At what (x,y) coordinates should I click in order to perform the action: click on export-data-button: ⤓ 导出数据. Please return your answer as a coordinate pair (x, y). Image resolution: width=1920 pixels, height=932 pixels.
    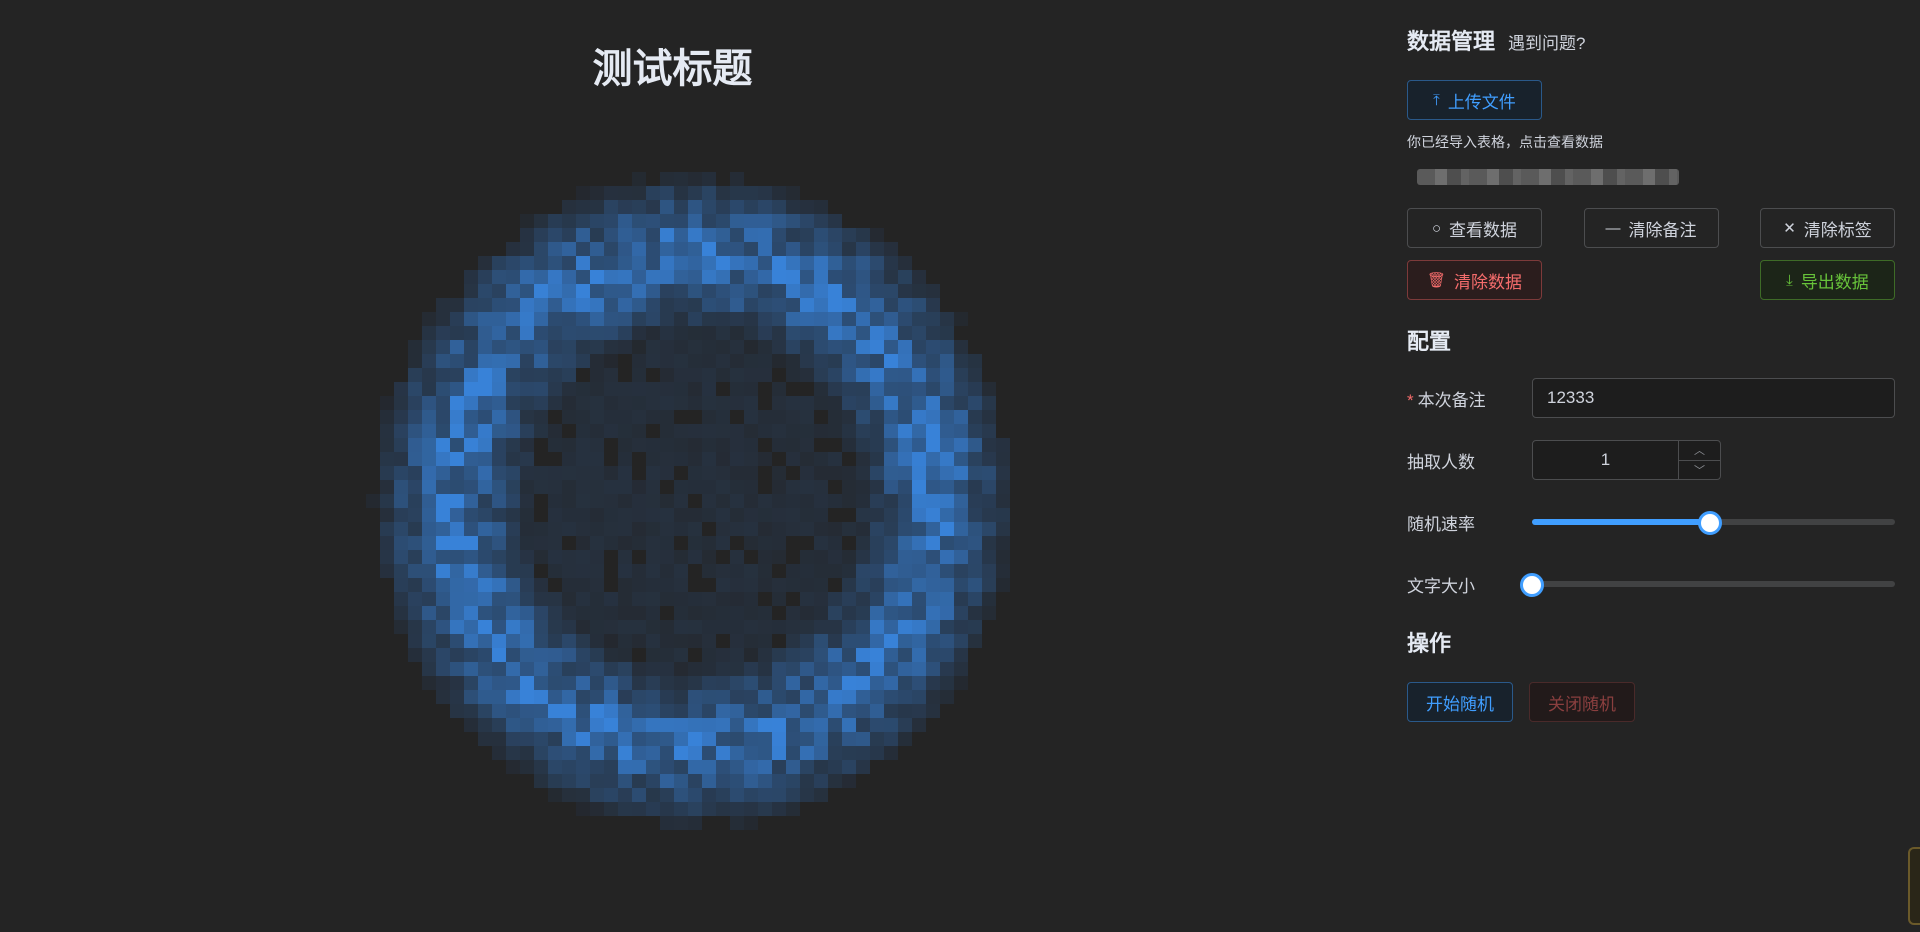
    Looking at the image, I should click on (1827, 280).